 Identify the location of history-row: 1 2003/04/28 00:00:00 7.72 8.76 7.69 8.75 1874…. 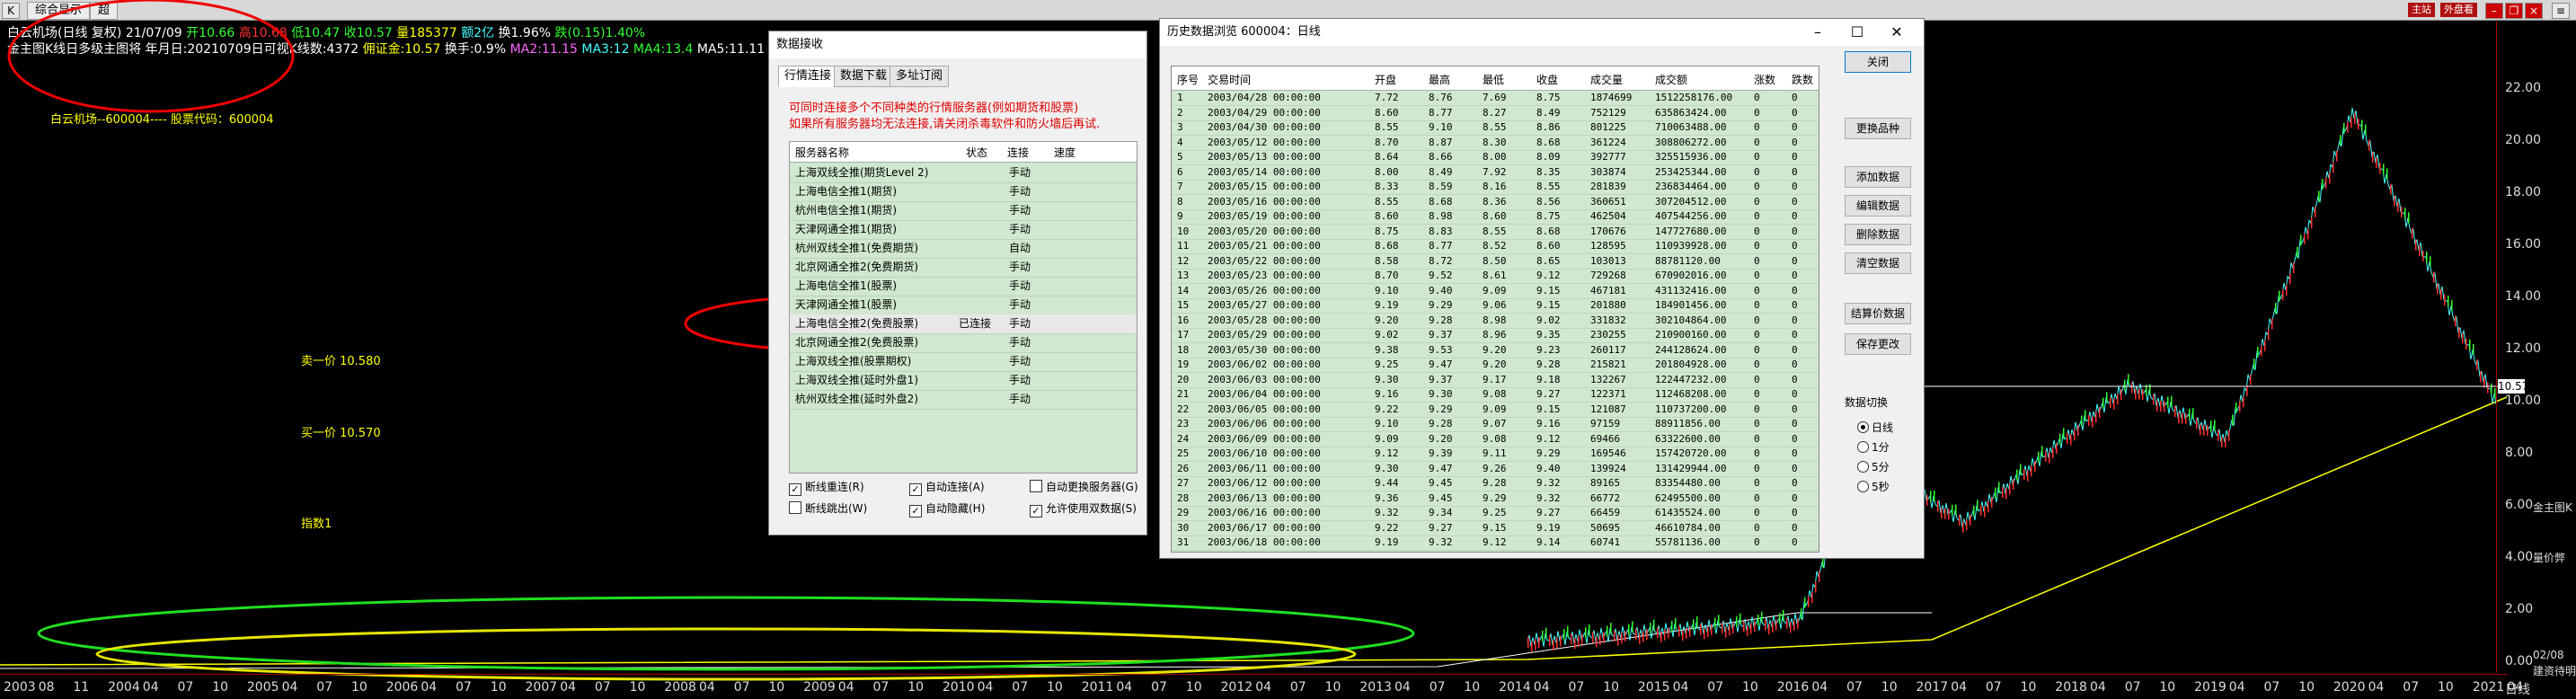
(1495, 98).